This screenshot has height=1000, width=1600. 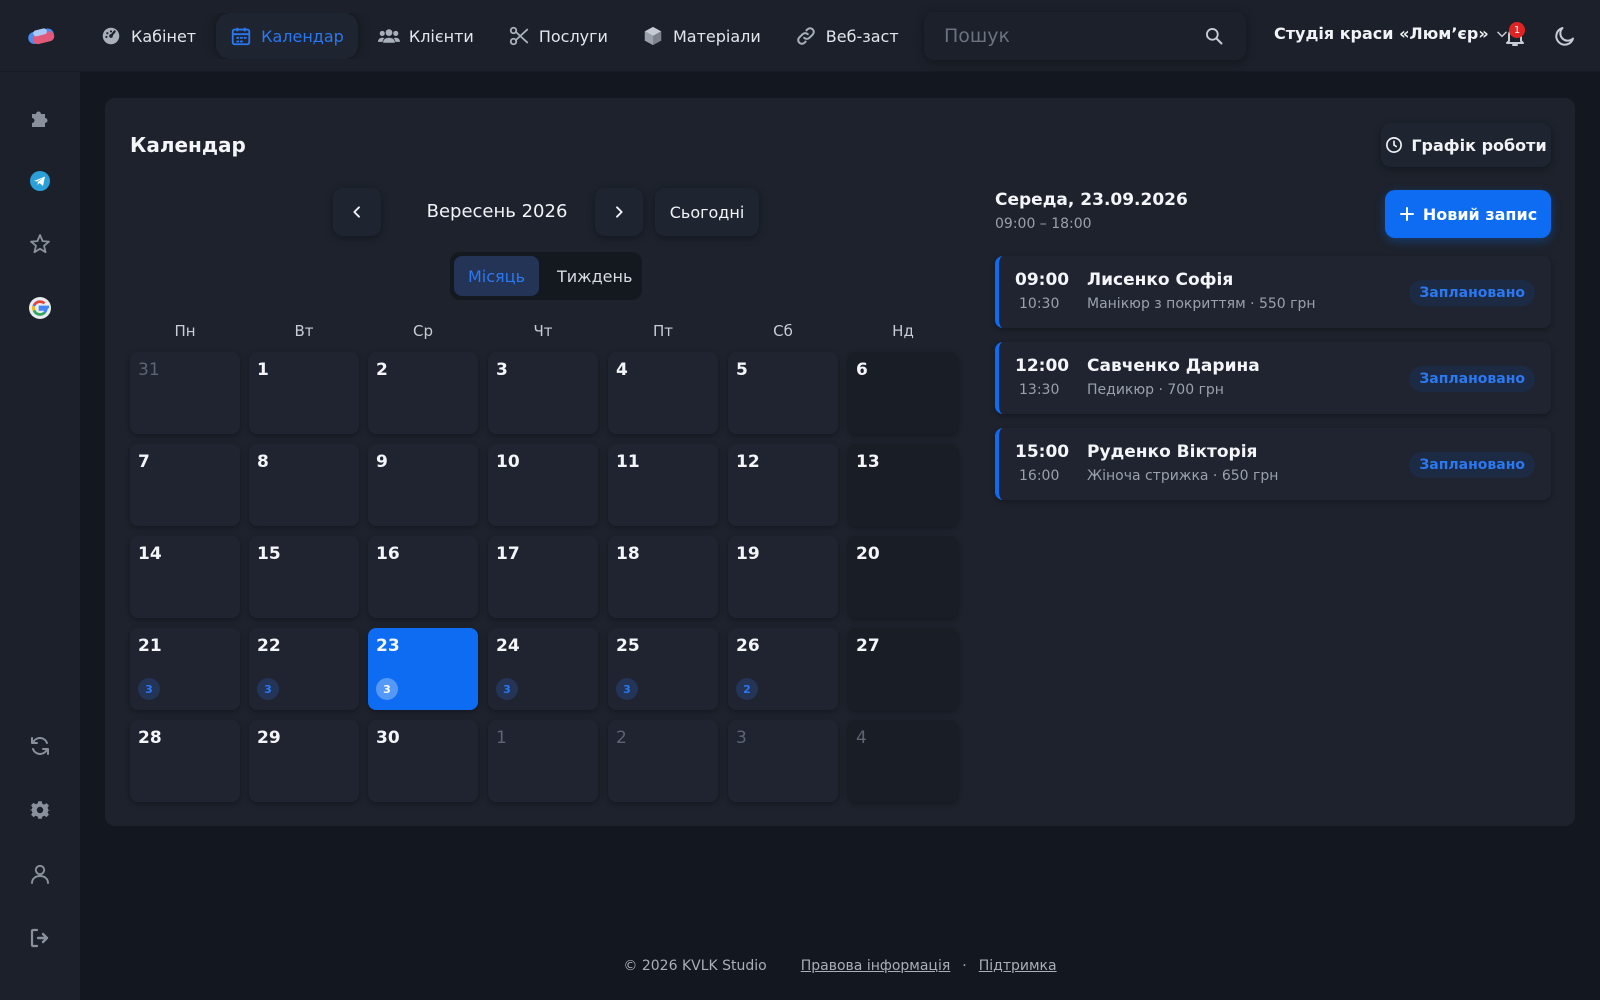 What do you see at coordinates (185, 393) in the screenshot?
I see `day-cell: 31` at bounding box center [185, 393].